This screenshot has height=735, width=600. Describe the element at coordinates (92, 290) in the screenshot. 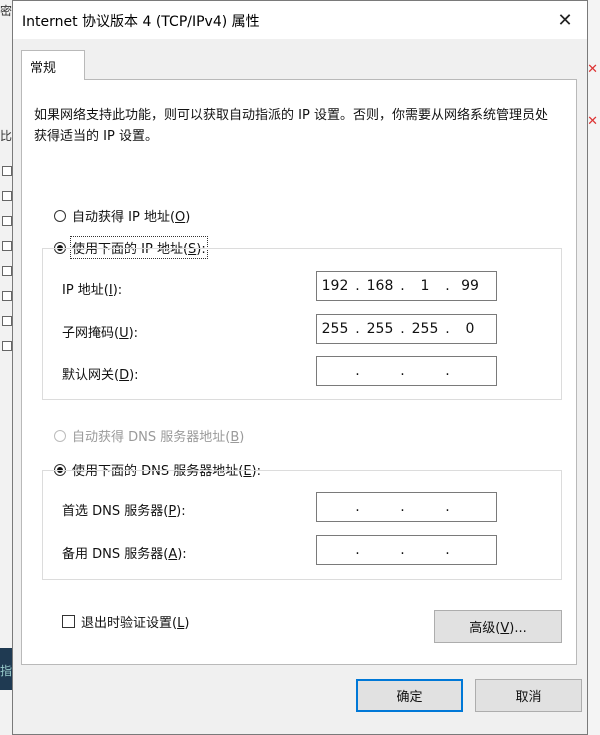

I see `ip-address-label: IP 地址(I):` at that location.